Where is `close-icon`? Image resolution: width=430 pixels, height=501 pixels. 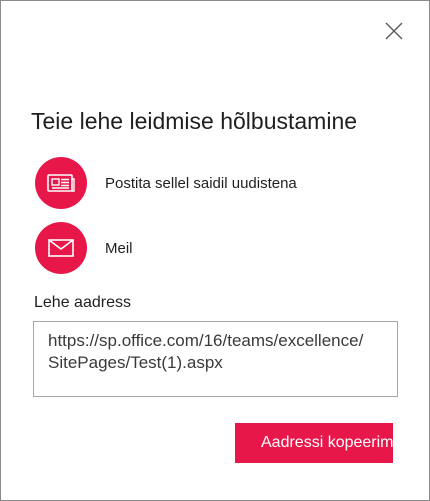
close-icon is located at coordinates (394, 31).